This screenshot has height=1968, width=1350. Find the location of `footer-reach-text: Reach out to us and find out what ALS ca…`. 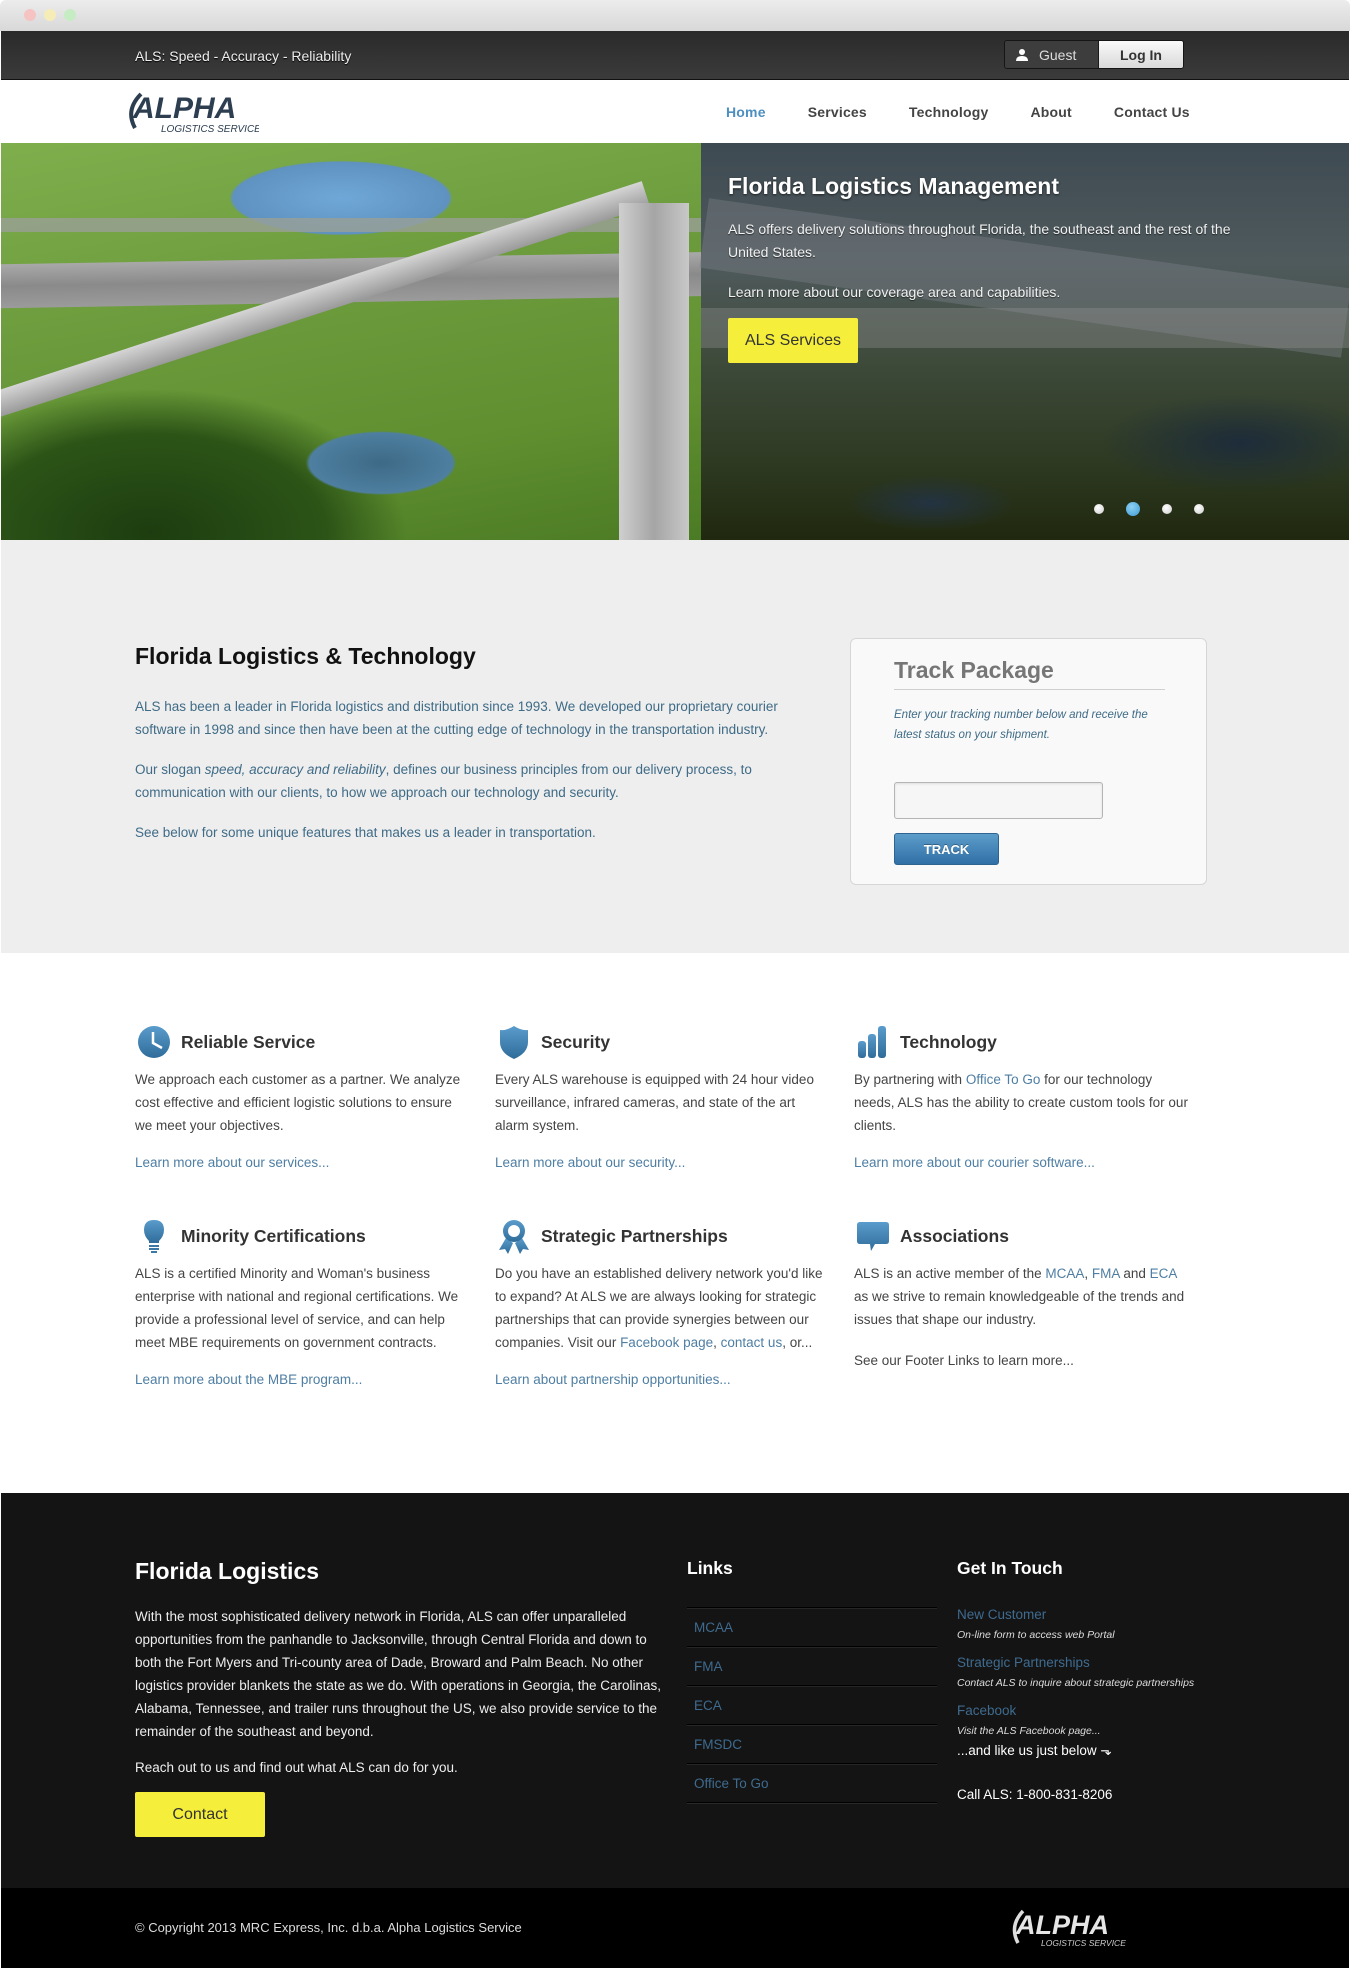

footer-reach-text: Reach out to us and find out what ALS ca… is located at coordinates (296, 1767).